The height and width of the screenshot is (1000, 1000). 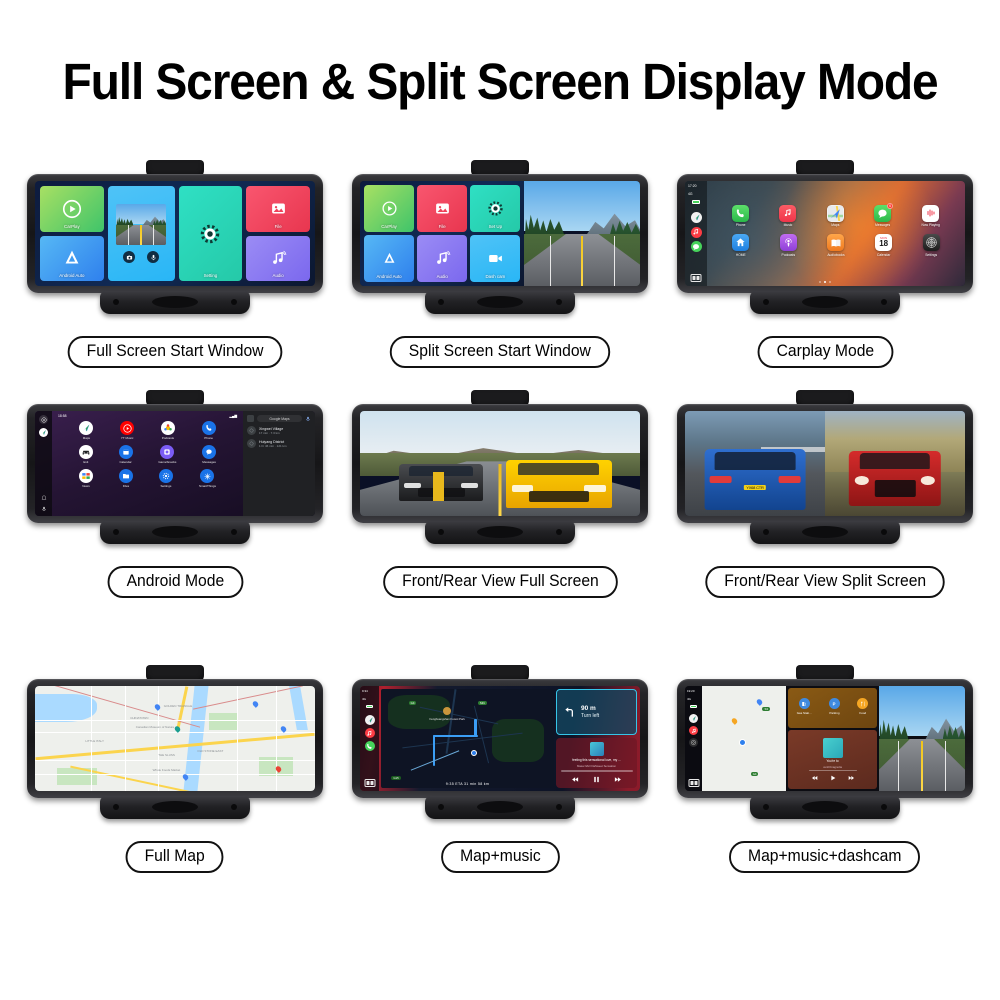 What do you see at coordinates (741, 245) in the screenshot?
I see `app-home: HOME` at bounding box center [741, 245].